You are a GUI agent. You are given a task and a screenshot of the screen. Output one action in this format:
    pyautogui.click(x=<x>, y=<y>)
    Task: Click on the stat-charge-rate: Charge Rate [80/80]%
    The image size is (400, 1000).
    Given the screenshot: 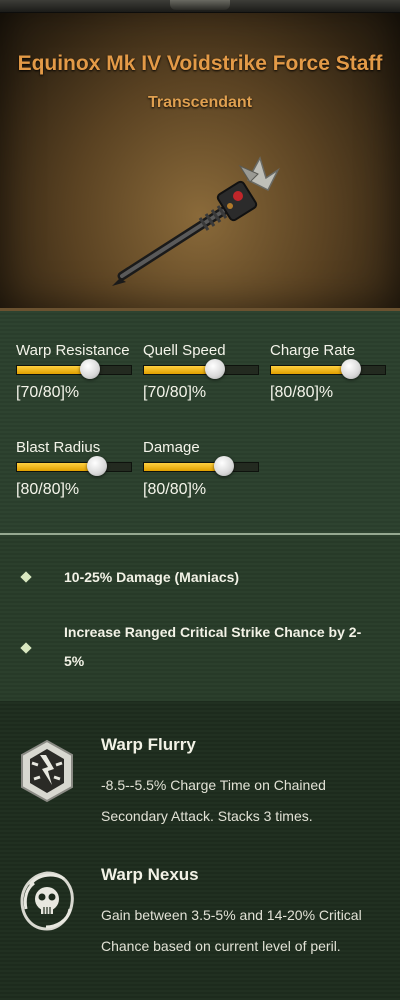 What is the action you would take?
    pyautogui.click(x=329, y=356)
    